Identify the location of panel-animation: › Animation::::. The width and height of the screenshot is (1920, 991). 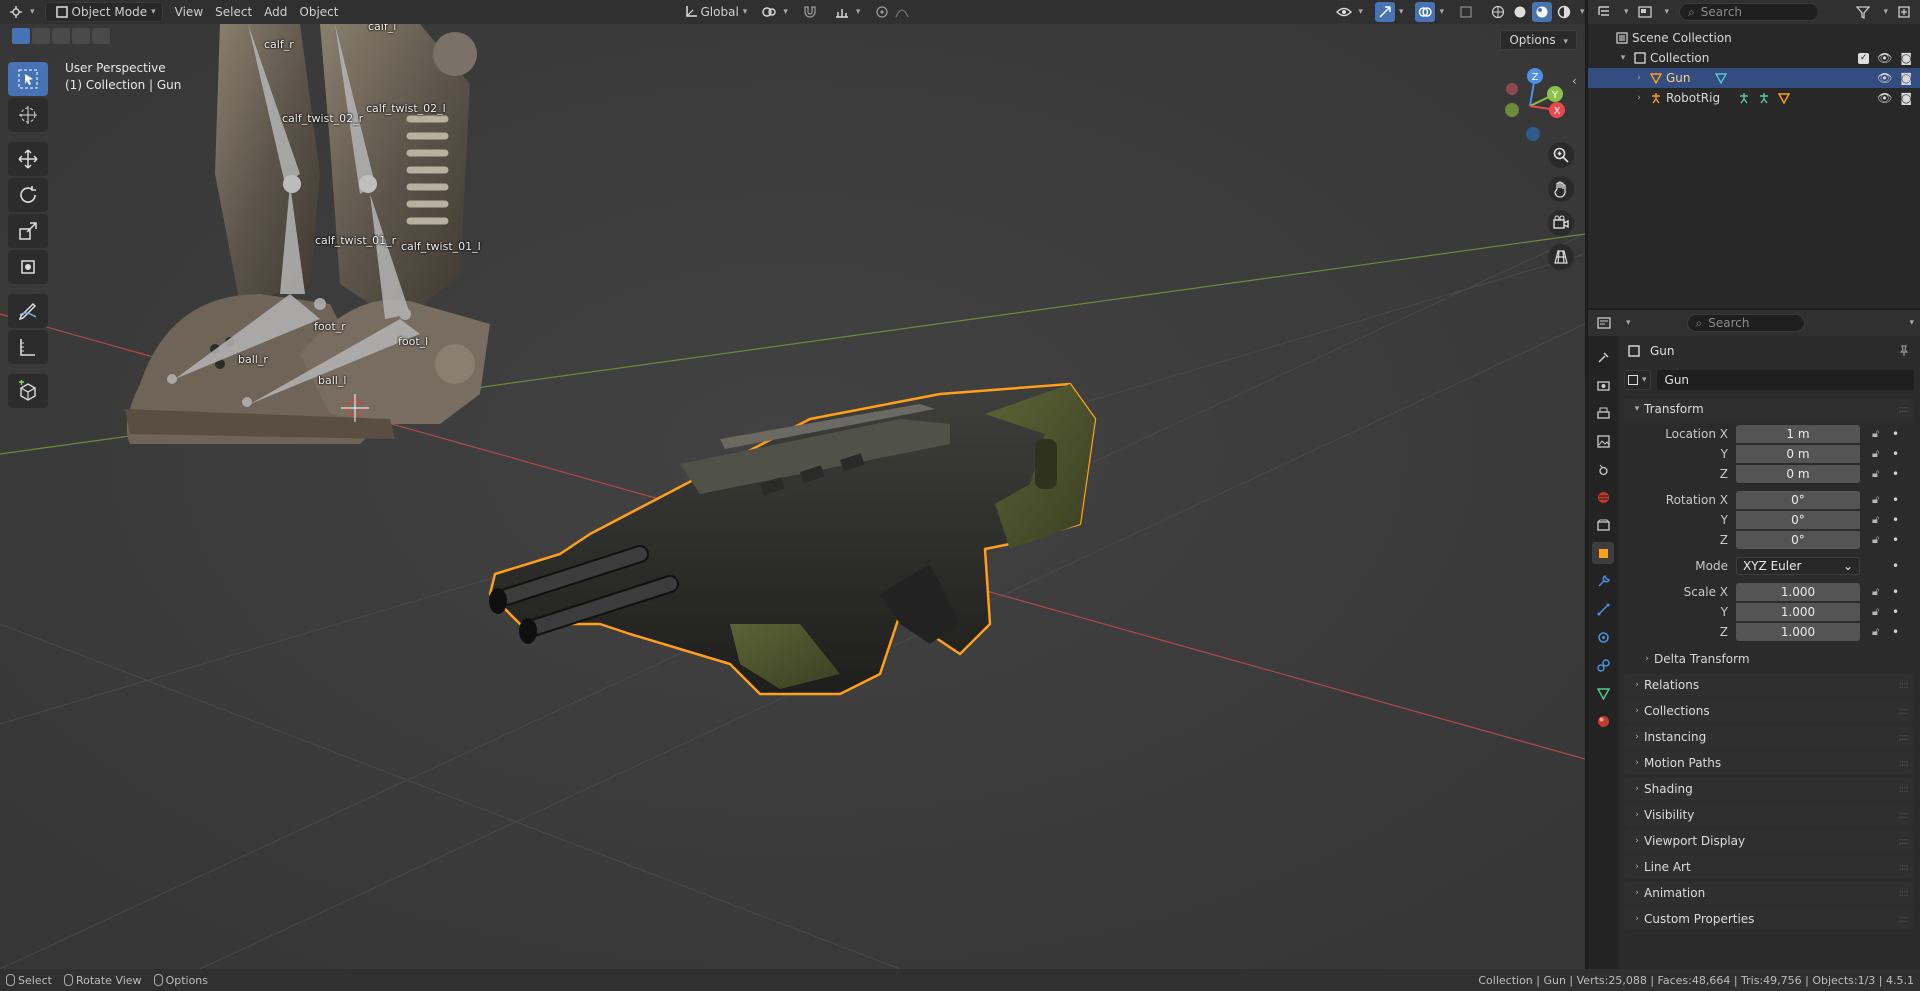
(1769, 893).